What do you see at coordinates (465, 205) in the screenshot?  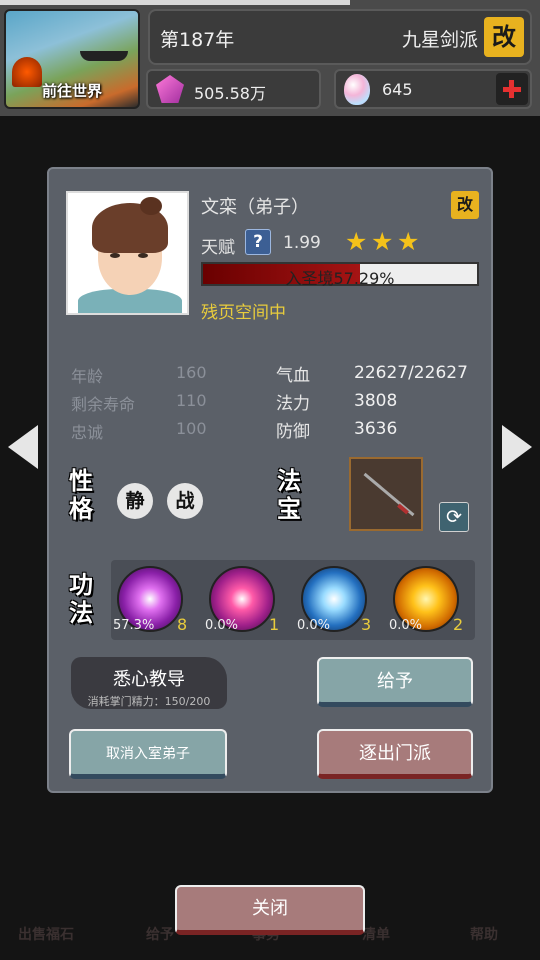 I see `rename-disciple-button: 改` at bounding box center [465, 205].